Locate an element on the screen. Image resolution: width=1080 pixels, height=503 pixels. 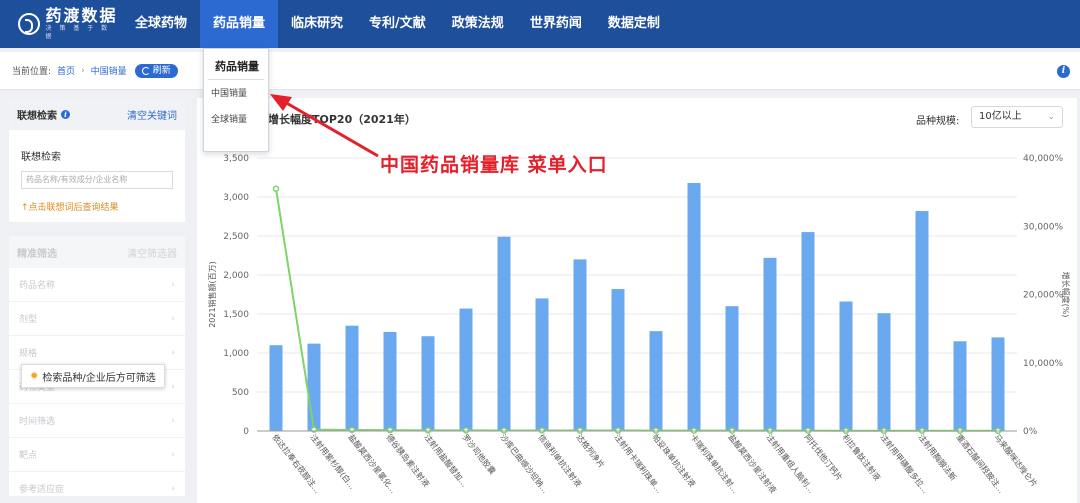
y-axis-label: 2021销售额(百万) is located at coordinates (212, 294).